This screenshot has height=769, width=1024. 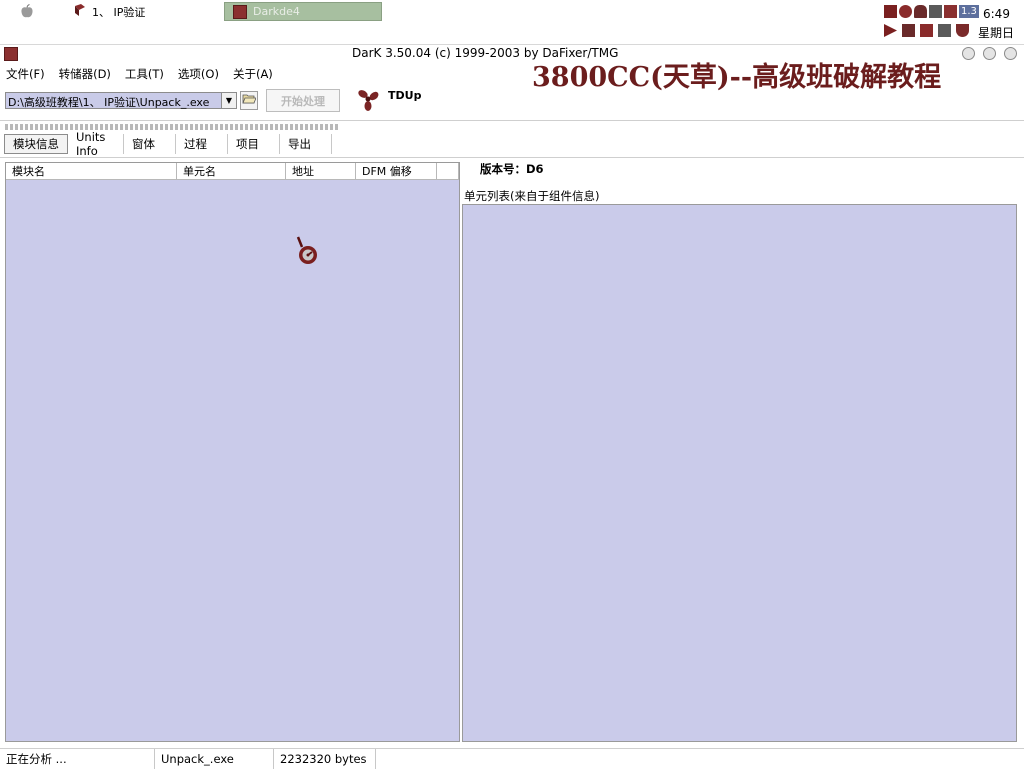 What do you see at coordinates (890, 30) in the screenshot?
I see `arrow-icon` at bounding box center [890, 30].